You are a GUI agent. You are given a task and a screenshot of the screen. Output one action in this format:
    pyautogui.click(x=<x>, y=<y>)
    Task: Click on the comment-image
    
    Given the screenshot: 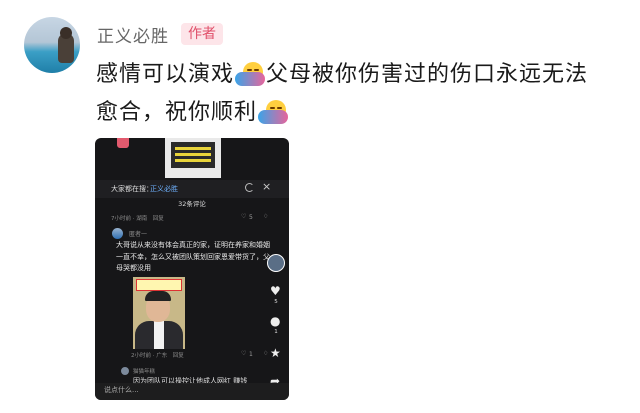 What is the action you would take?
    pyautogui.click(x=159, y=313)
    